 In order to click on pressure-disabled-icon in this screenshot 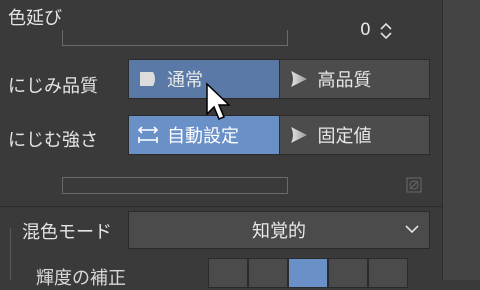, I will do `click(414, 185)`.